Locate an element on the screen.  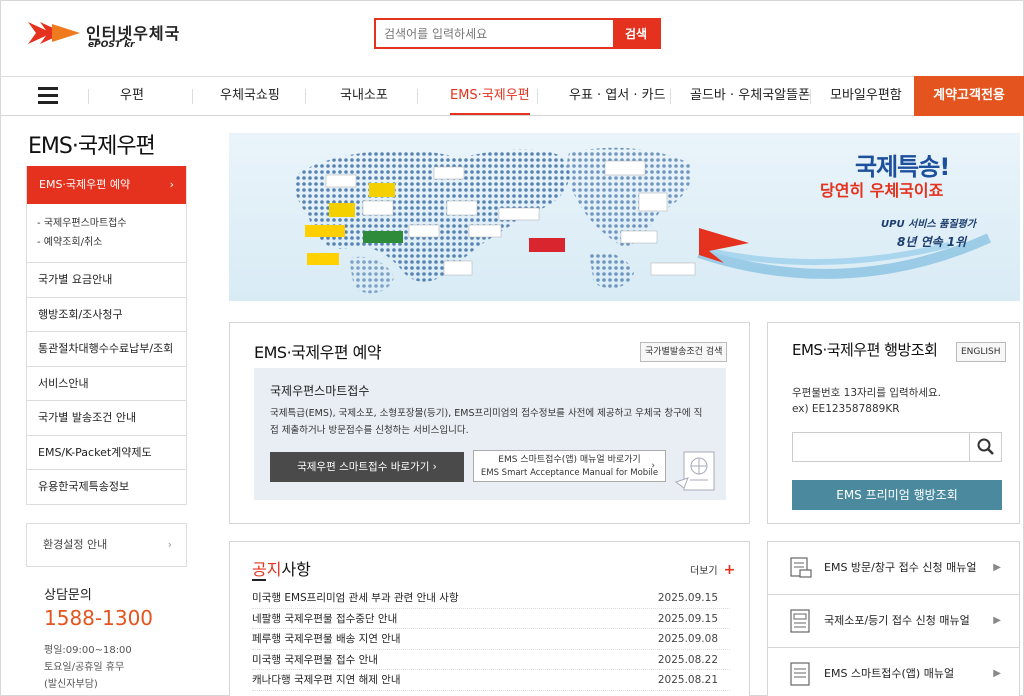
lnb-item-useful-info: 유용한국제특송정보 is located at coordinates (106, 487).